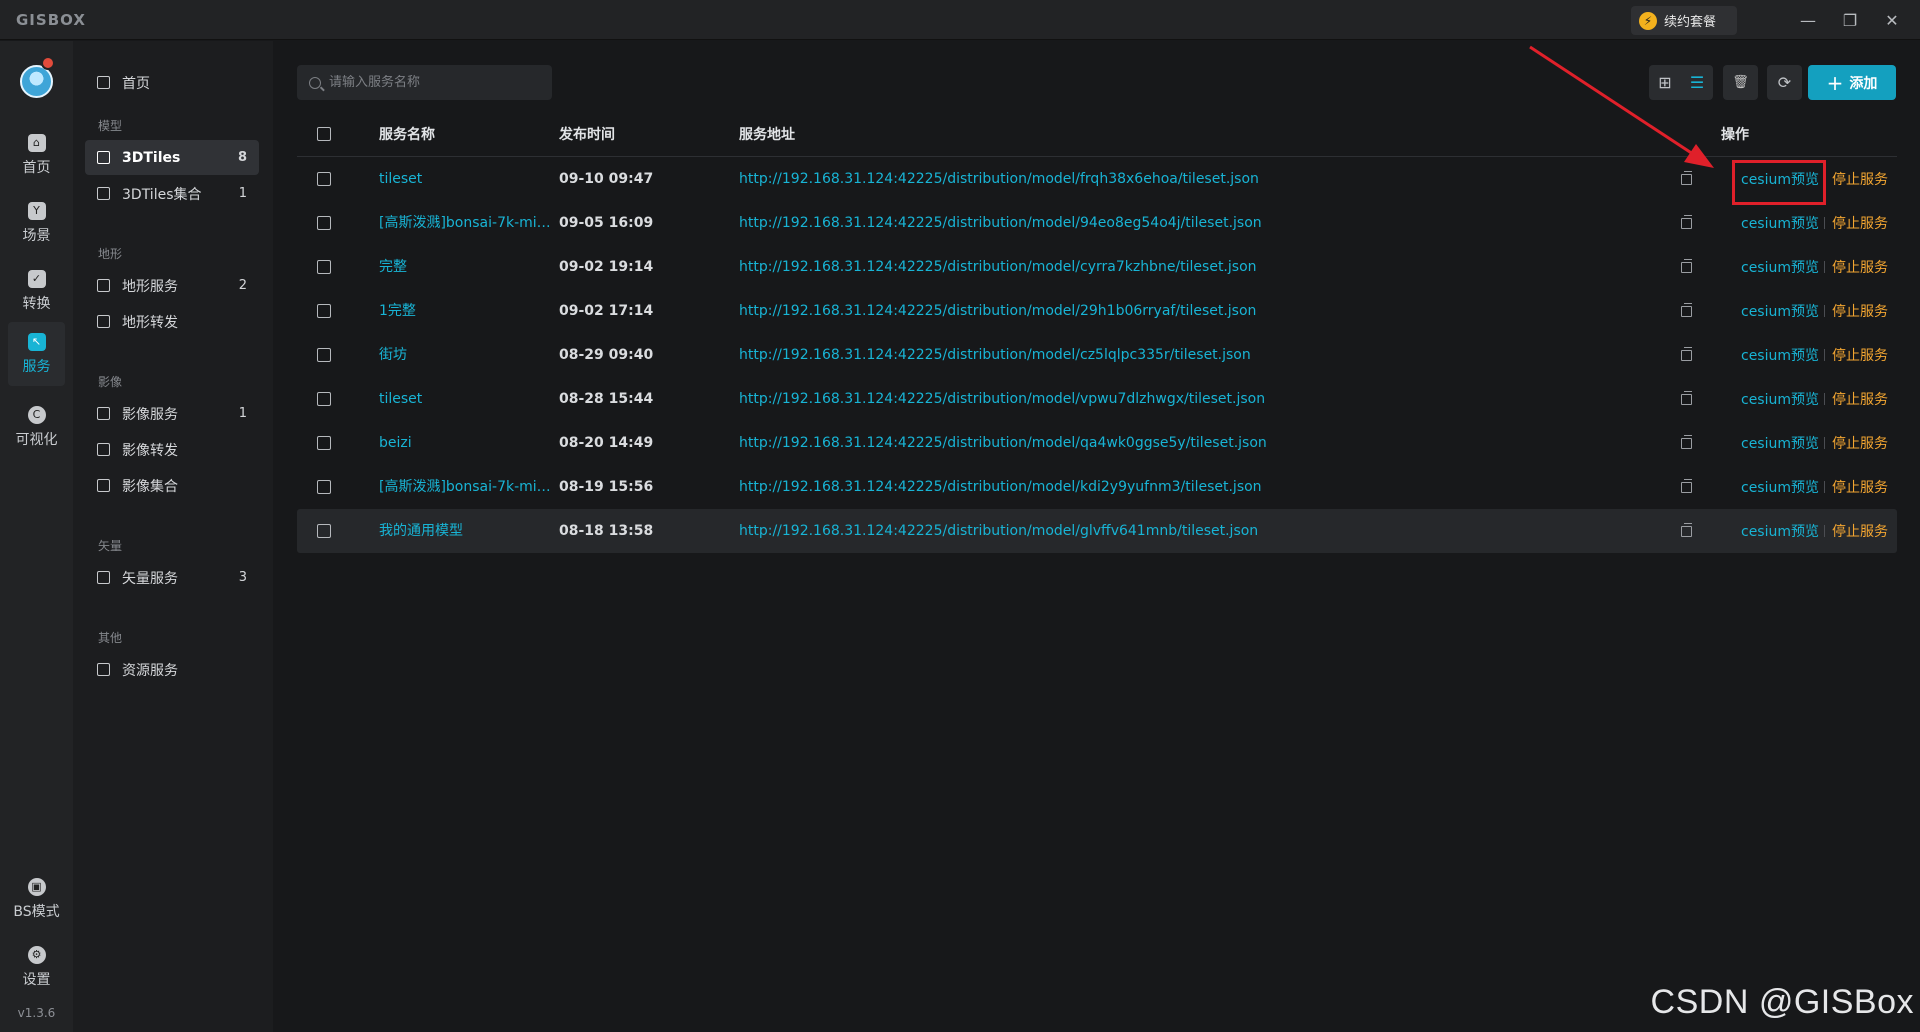 The width and height of the screenshot is (1920, 1032). I want to click on sidebar-item-home: 首页, so click(172, 82).